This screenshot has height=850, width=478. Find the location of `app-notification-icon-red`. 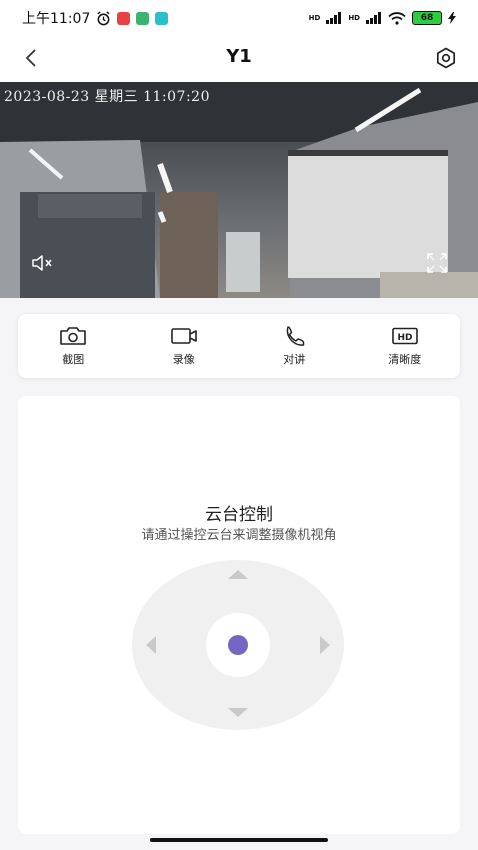

app-notification-icon-red is located at coordinates (124, 18).